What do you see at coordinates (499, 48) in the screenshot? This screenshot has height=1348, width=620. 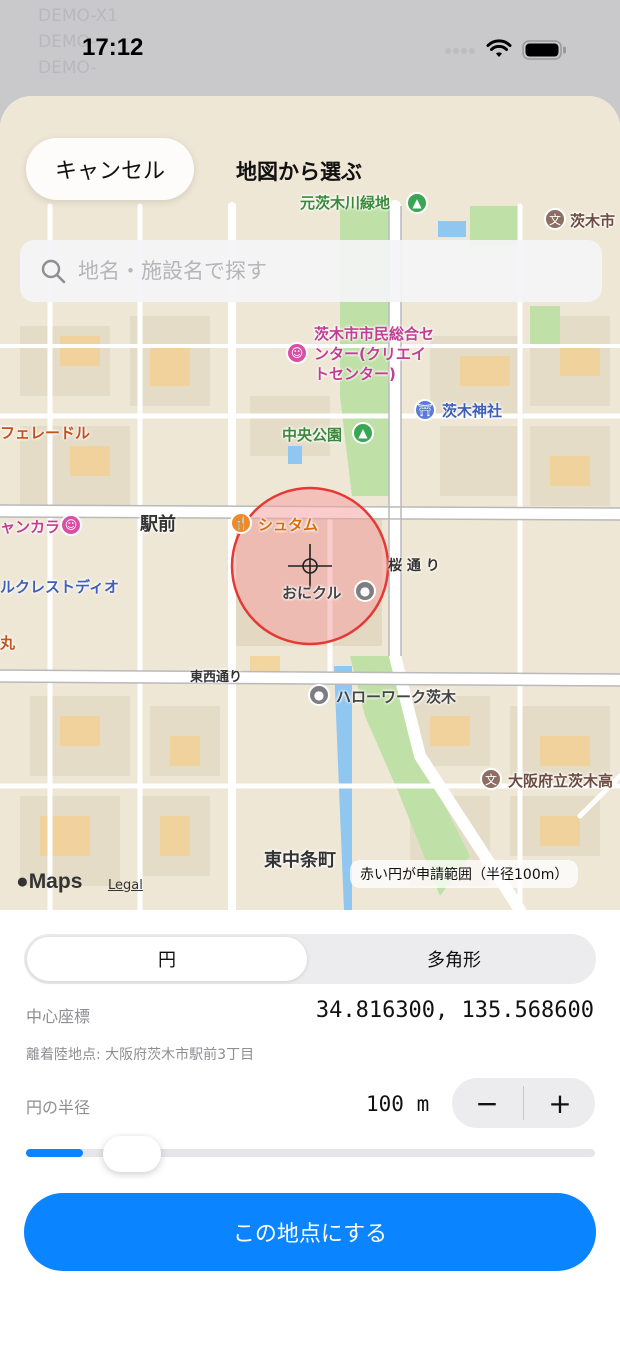 I see `wifi-icon` at bounding box center [499, 48].